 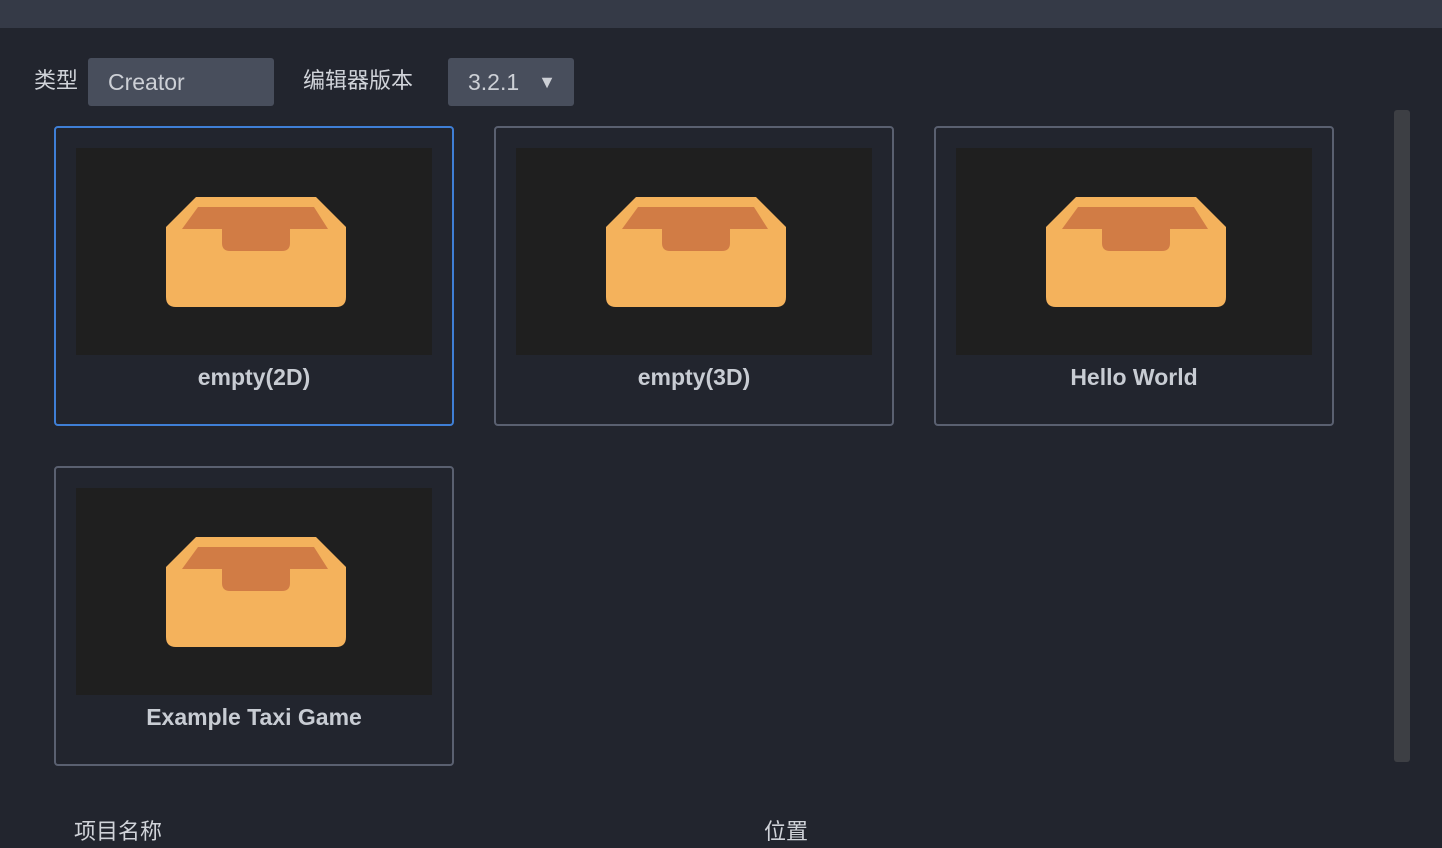 I want to click on template-title: empty(2D), so click(x=254, y=377).